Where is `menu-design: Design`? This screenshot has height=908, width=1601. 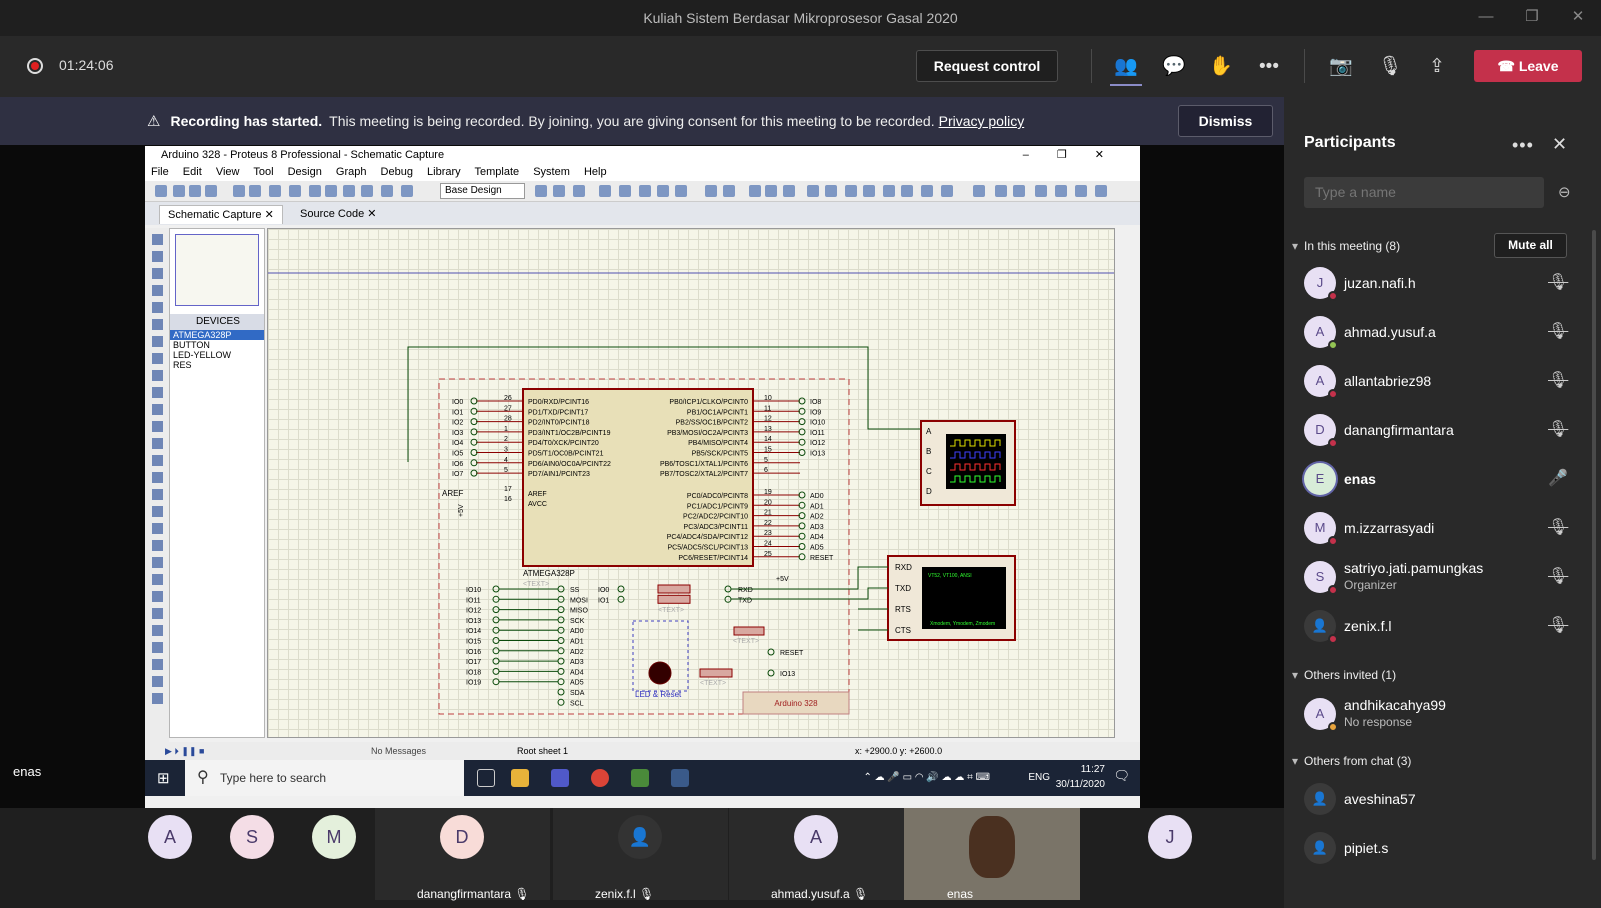 menu-design: Design is located at coordinates (305, 172).